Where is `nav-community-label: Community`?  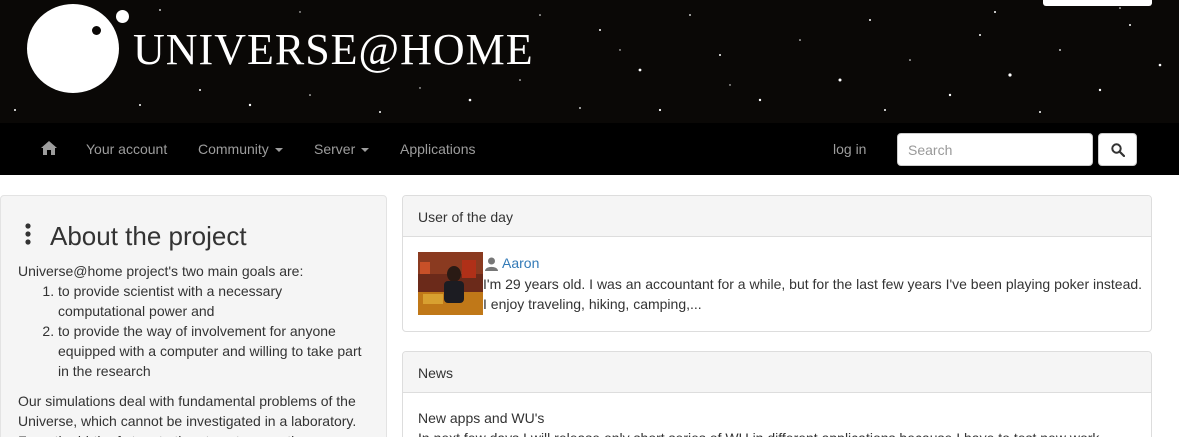
nav-community-label: Community is located at coordinates (233, 149).